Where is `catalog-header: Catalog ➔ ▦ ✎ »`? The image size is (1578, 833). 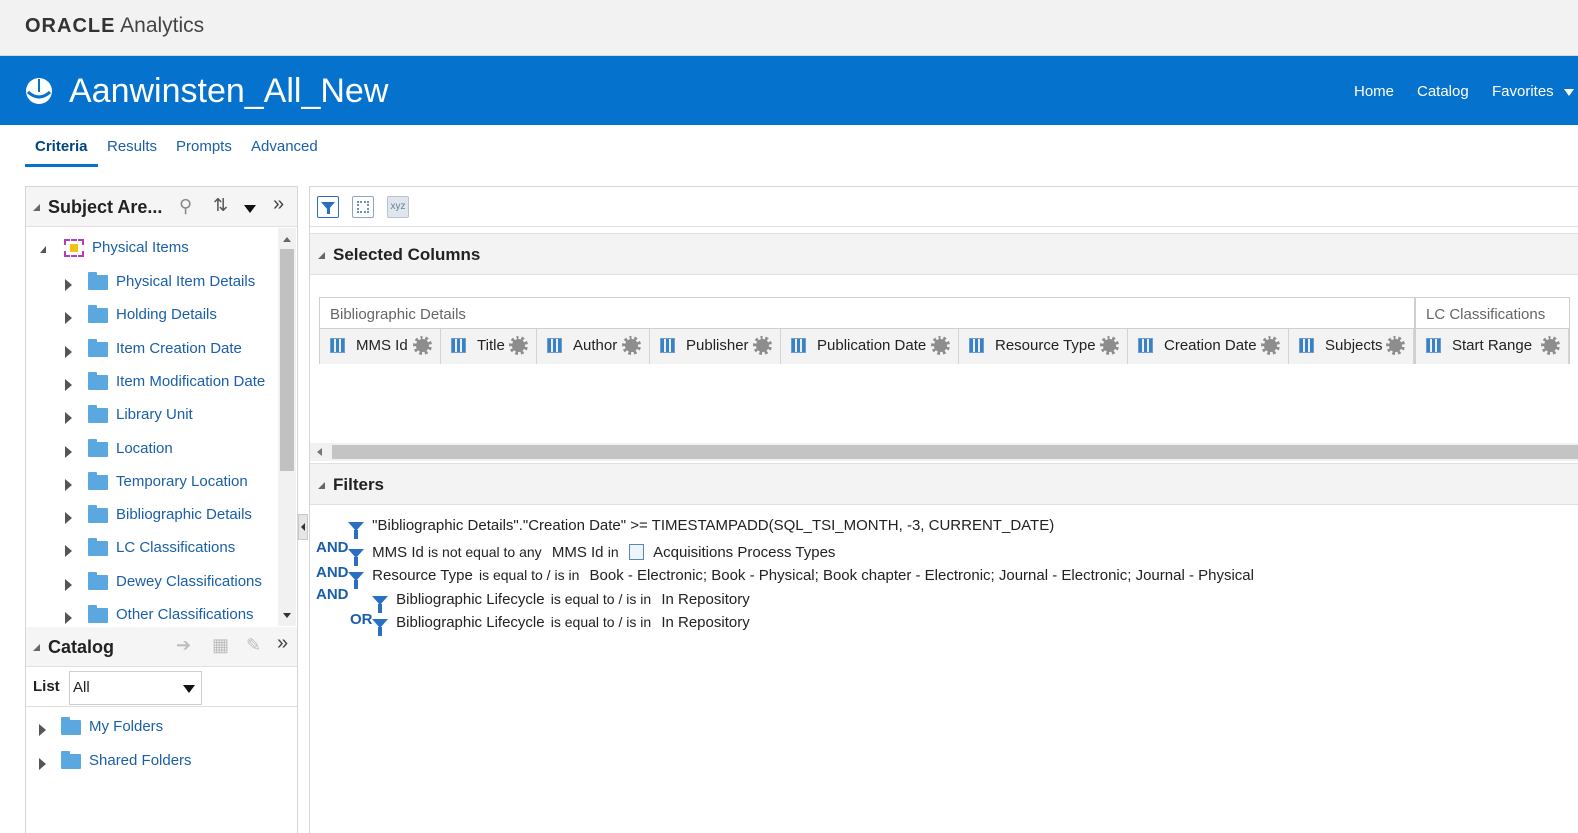
catalog-header: Catalog ➔ ▦ ✎ » is located at coordinates (161, 647).